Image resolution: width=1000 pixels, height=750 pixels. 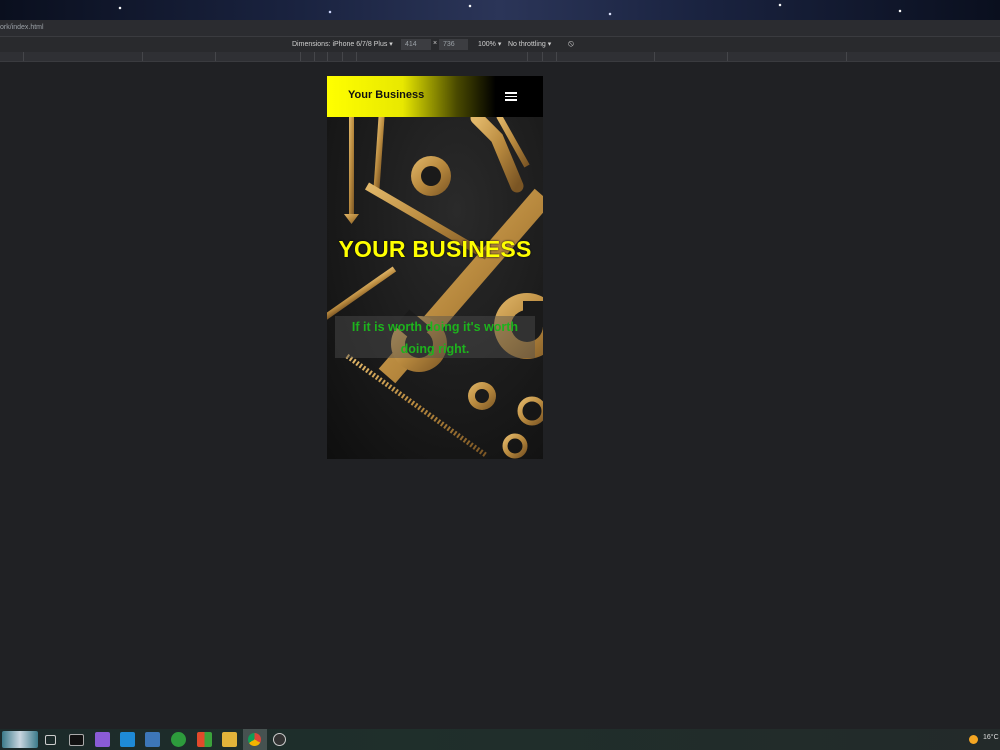 I want to click on device-dimensions-dropdown: Dimensions: iPhone 6/7/8 Plus ▾, so click(x=342, y=44).